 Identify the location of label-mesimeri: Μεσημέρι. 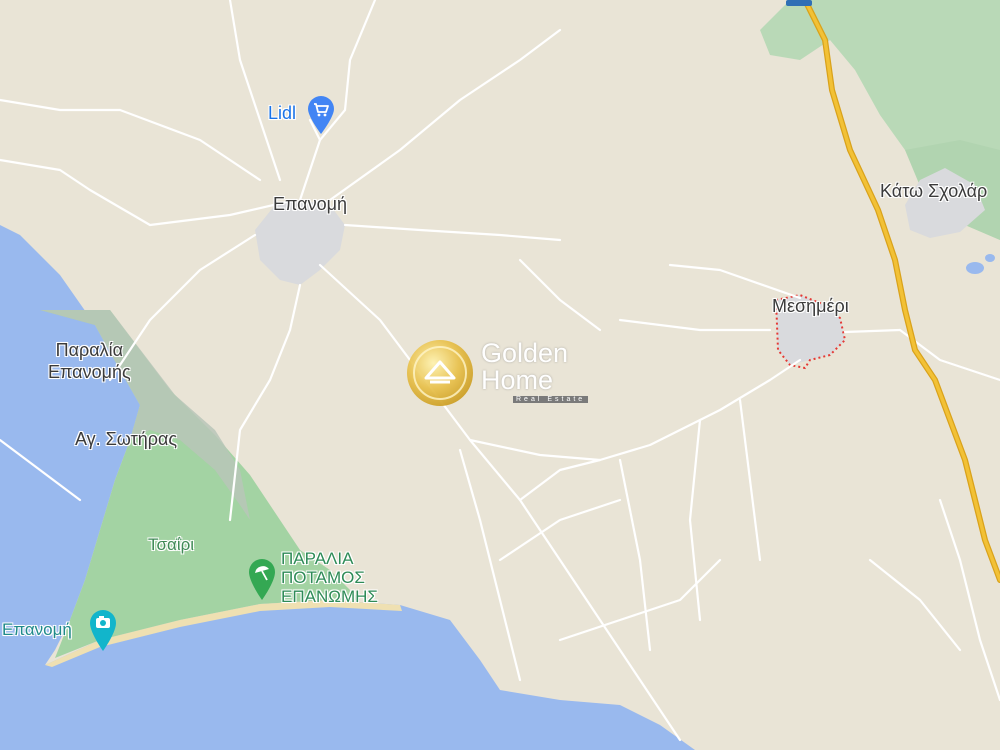
(810, 307).